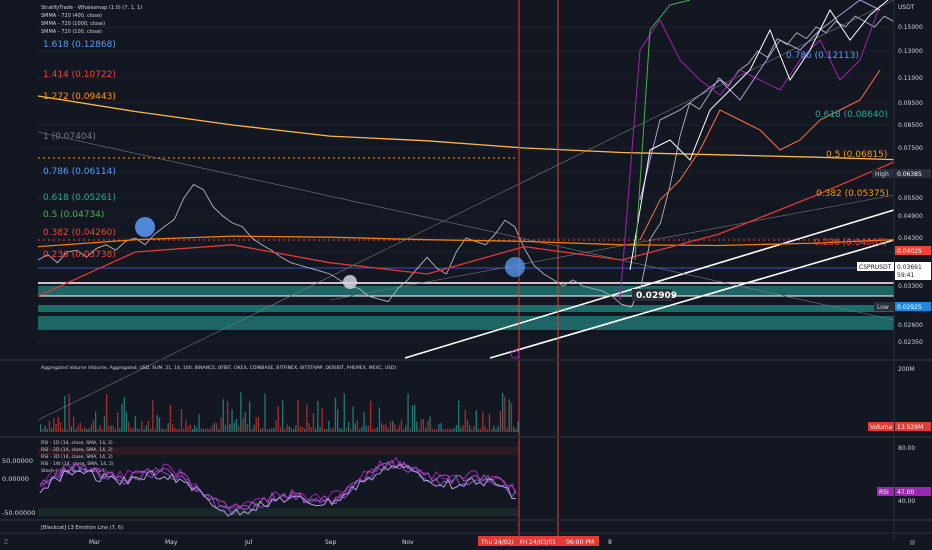 The image size is (932, 550). Describe the element at coordinates (850, 243) in the screenshot. I see `fib-label-right: 0.236 (0.04007)` at that location.